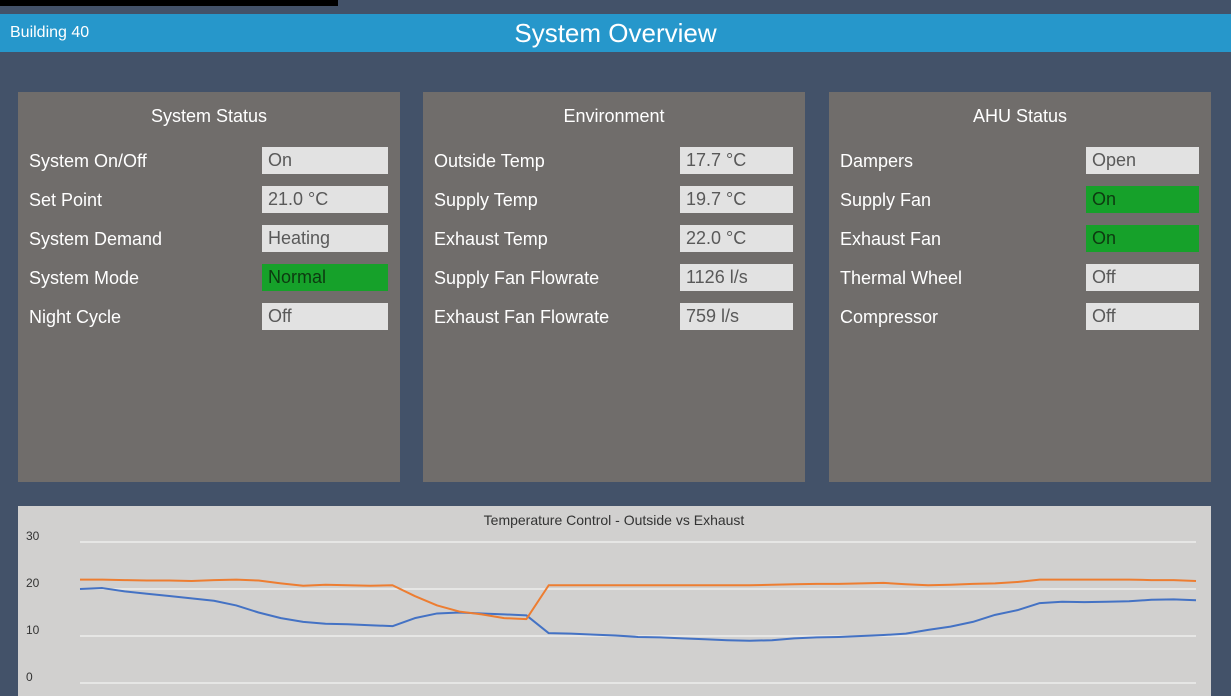  Describe the element at coordinates (522, 317) in the screenshot. I see `row-label: Exhaust Fan Flowrate` at that location.